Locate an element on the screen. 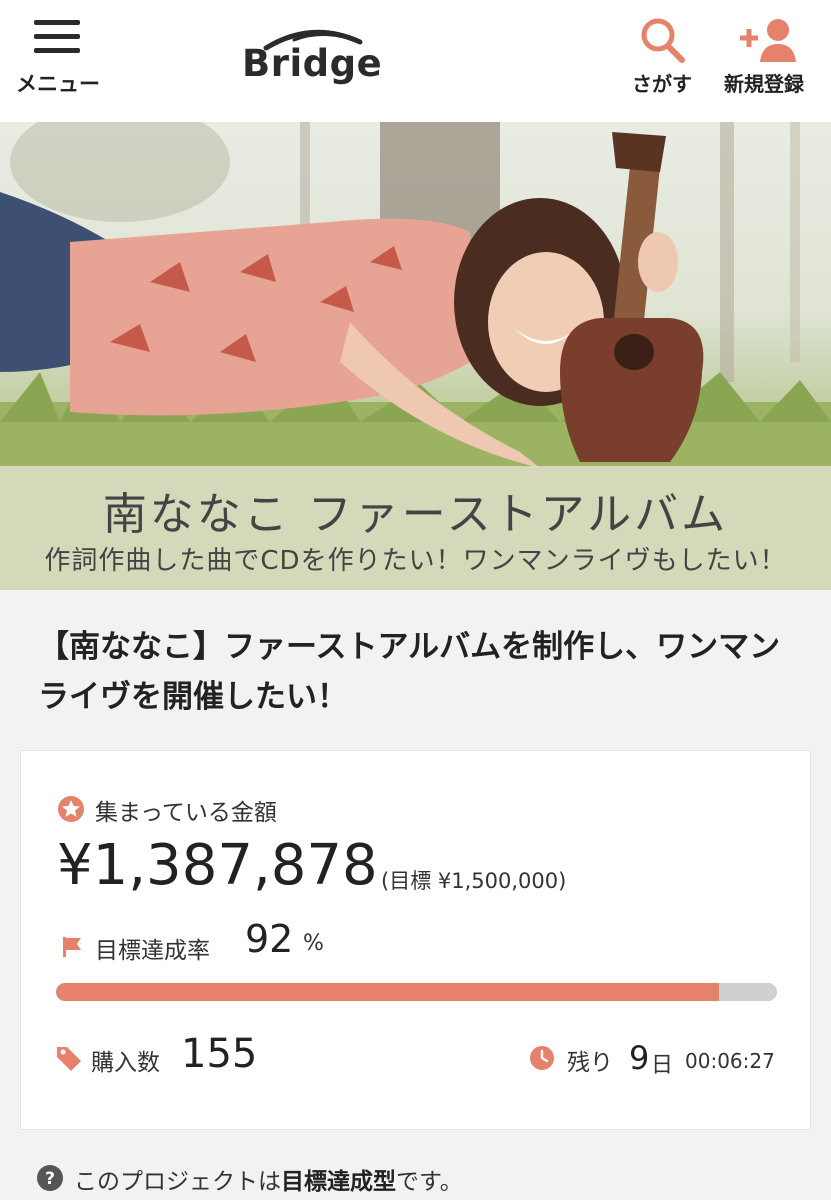 This screenshot has width=831, height=1200. rate-unit: % is located at coordinates (313, 943).